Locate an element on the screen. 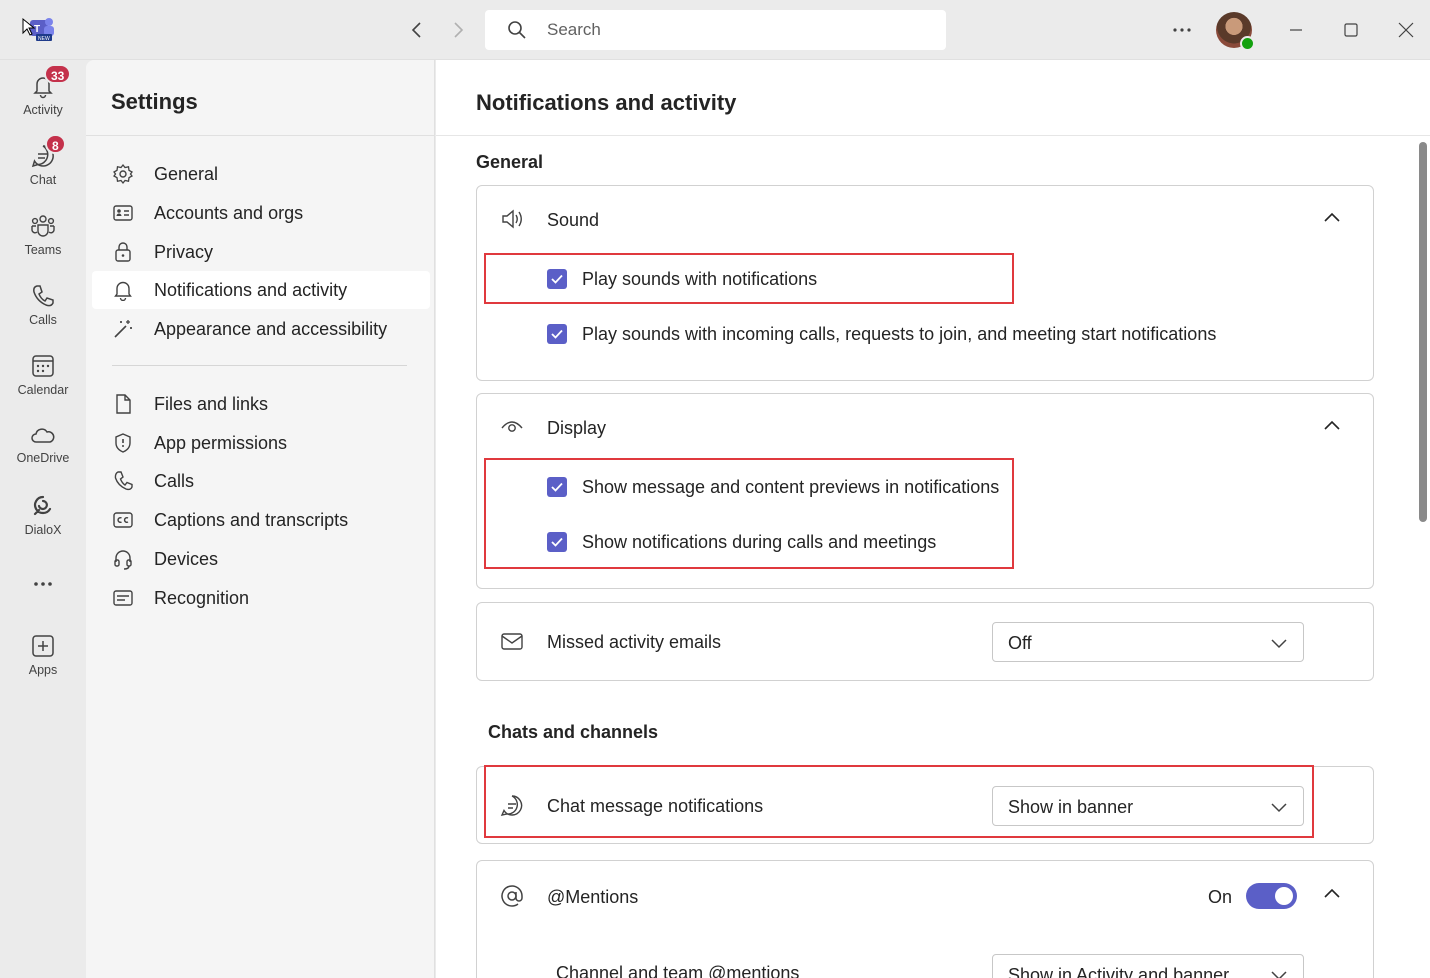  magic-wand-icon is located at coordinates (123, 329).